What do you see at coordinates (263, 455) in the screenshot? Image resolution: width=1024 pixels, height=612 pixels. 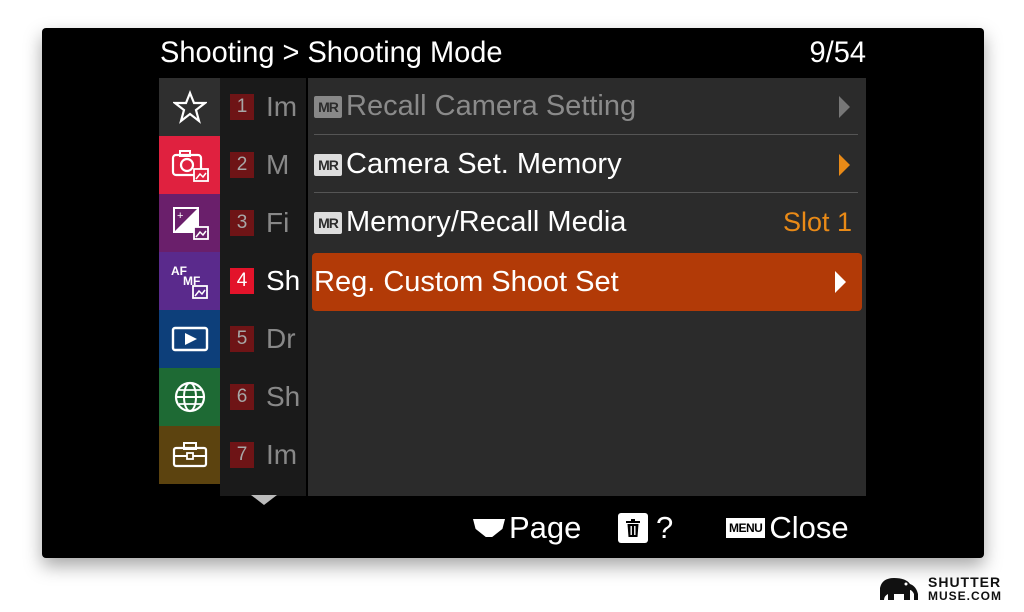 I see `group-item: 7 Im` at bounding box center [263, 455].